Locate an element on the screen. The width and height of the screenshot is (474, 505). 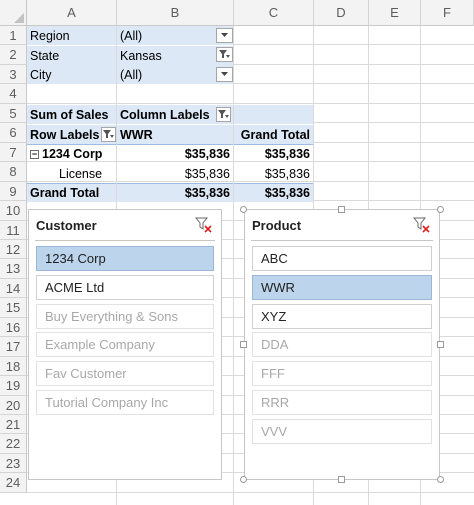
pivot-col-wwr: WWR is located at coordinates (175, 134).